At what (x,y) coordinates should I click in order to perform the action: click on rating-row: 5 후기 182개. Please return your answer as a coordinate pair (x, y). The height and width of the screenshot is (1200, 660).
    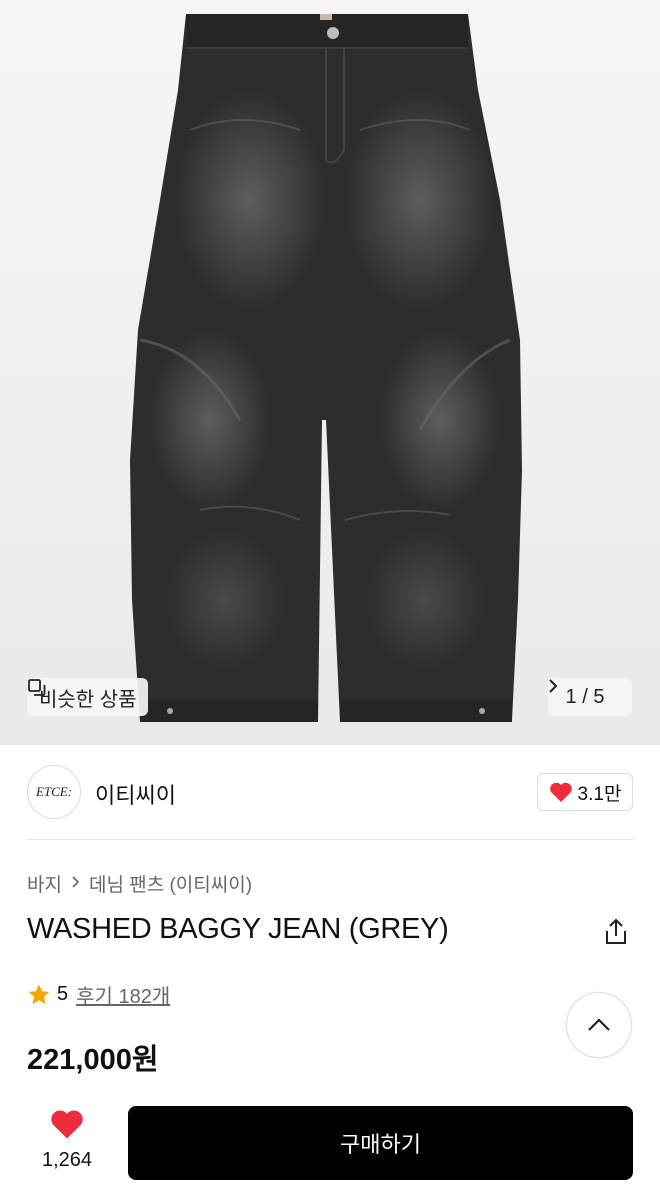
    Looking at the image, I should click on (98, 994).